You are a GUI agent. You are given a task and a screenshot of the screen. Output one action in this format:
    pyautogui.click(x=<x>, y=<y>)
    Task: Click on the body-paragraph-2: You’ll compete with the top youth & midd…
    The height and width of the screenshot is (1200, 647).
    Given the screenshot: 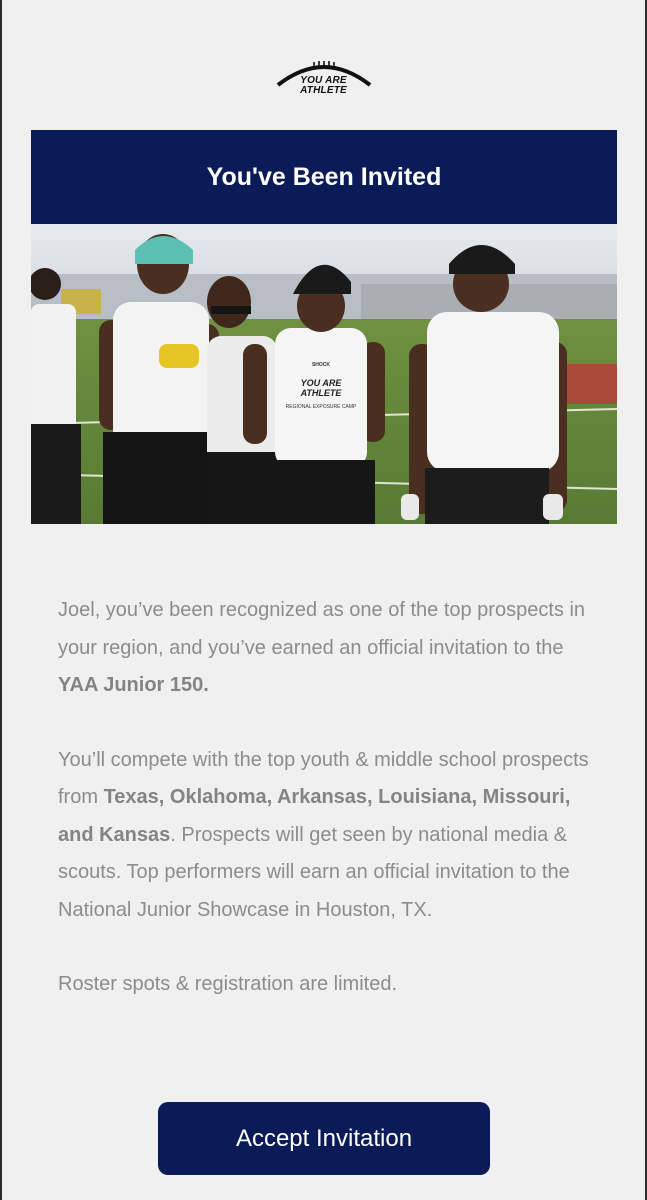 What is the action you would take?
    pyautogui.click(x=328, y=836)
    